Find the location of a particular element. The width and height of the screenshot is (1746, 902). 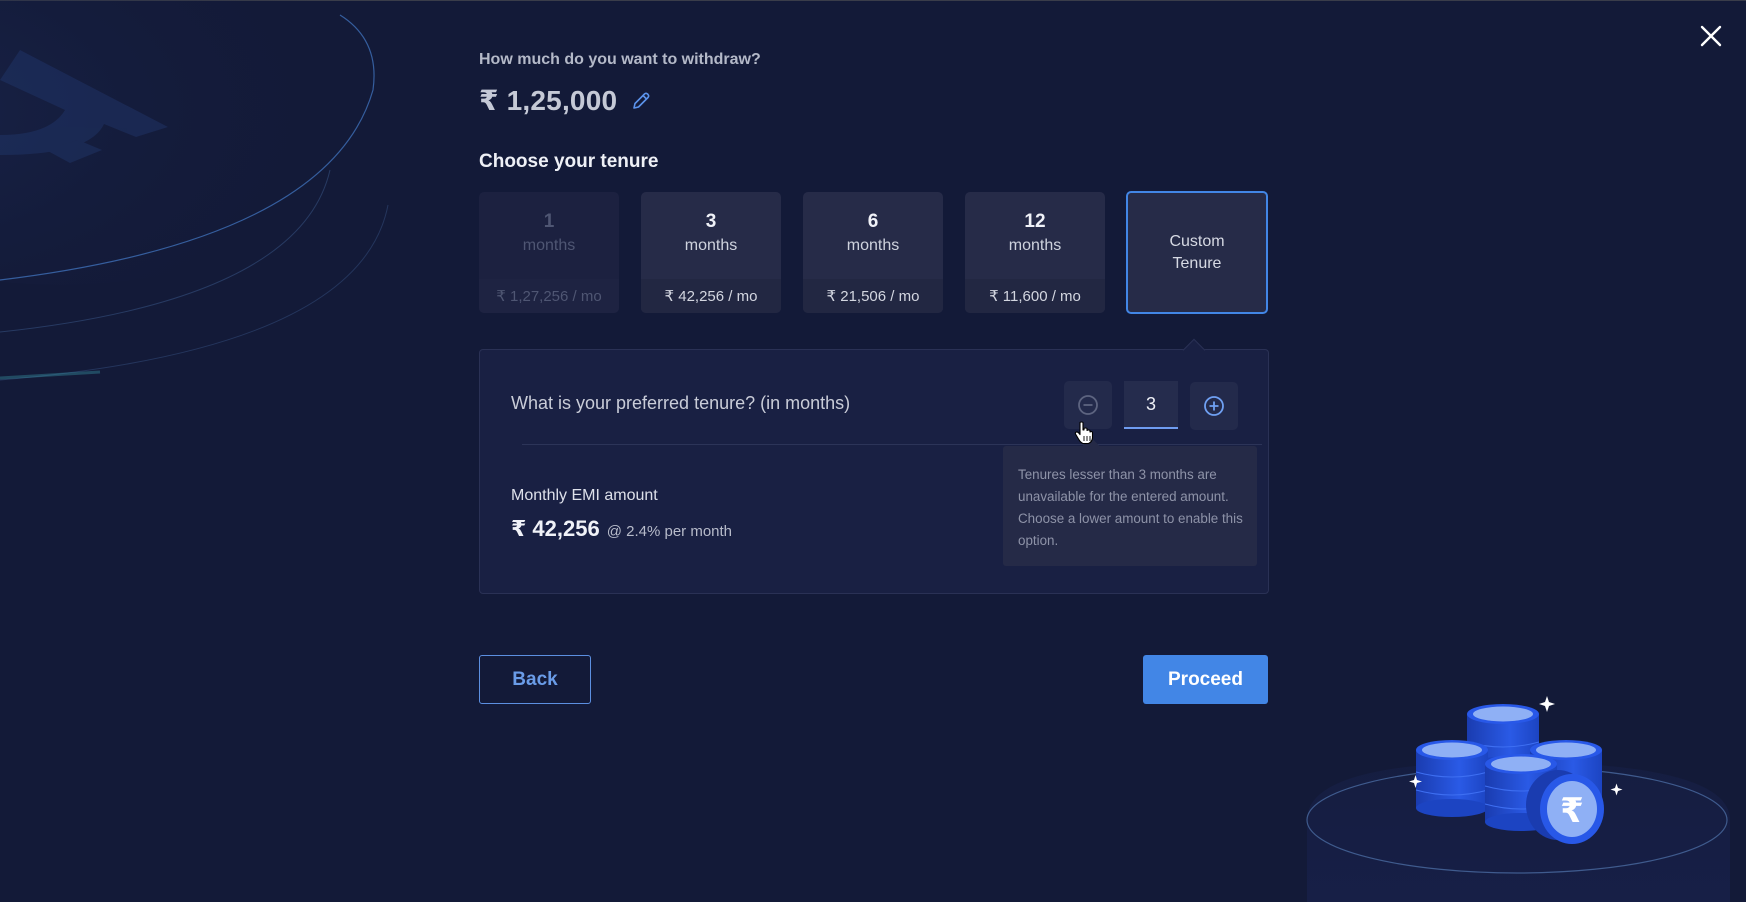

decrease-tenure-button is located at coordinates (1088, 405).